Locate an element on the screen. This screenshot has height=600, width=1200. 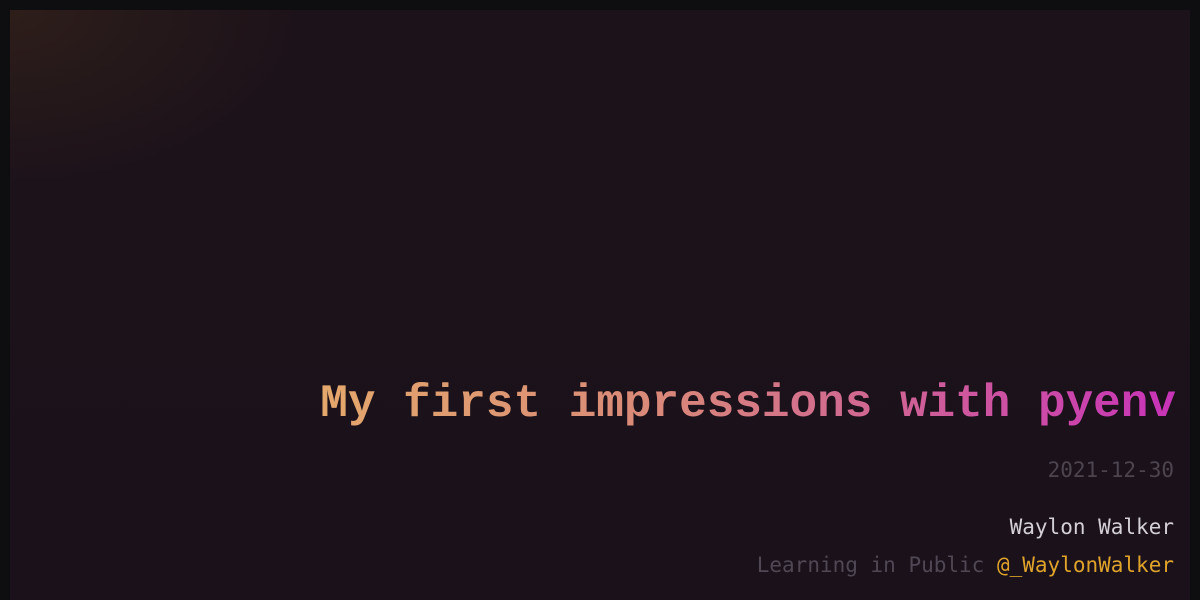
tagline: Learning in Public is located at coordinates (870, 565).